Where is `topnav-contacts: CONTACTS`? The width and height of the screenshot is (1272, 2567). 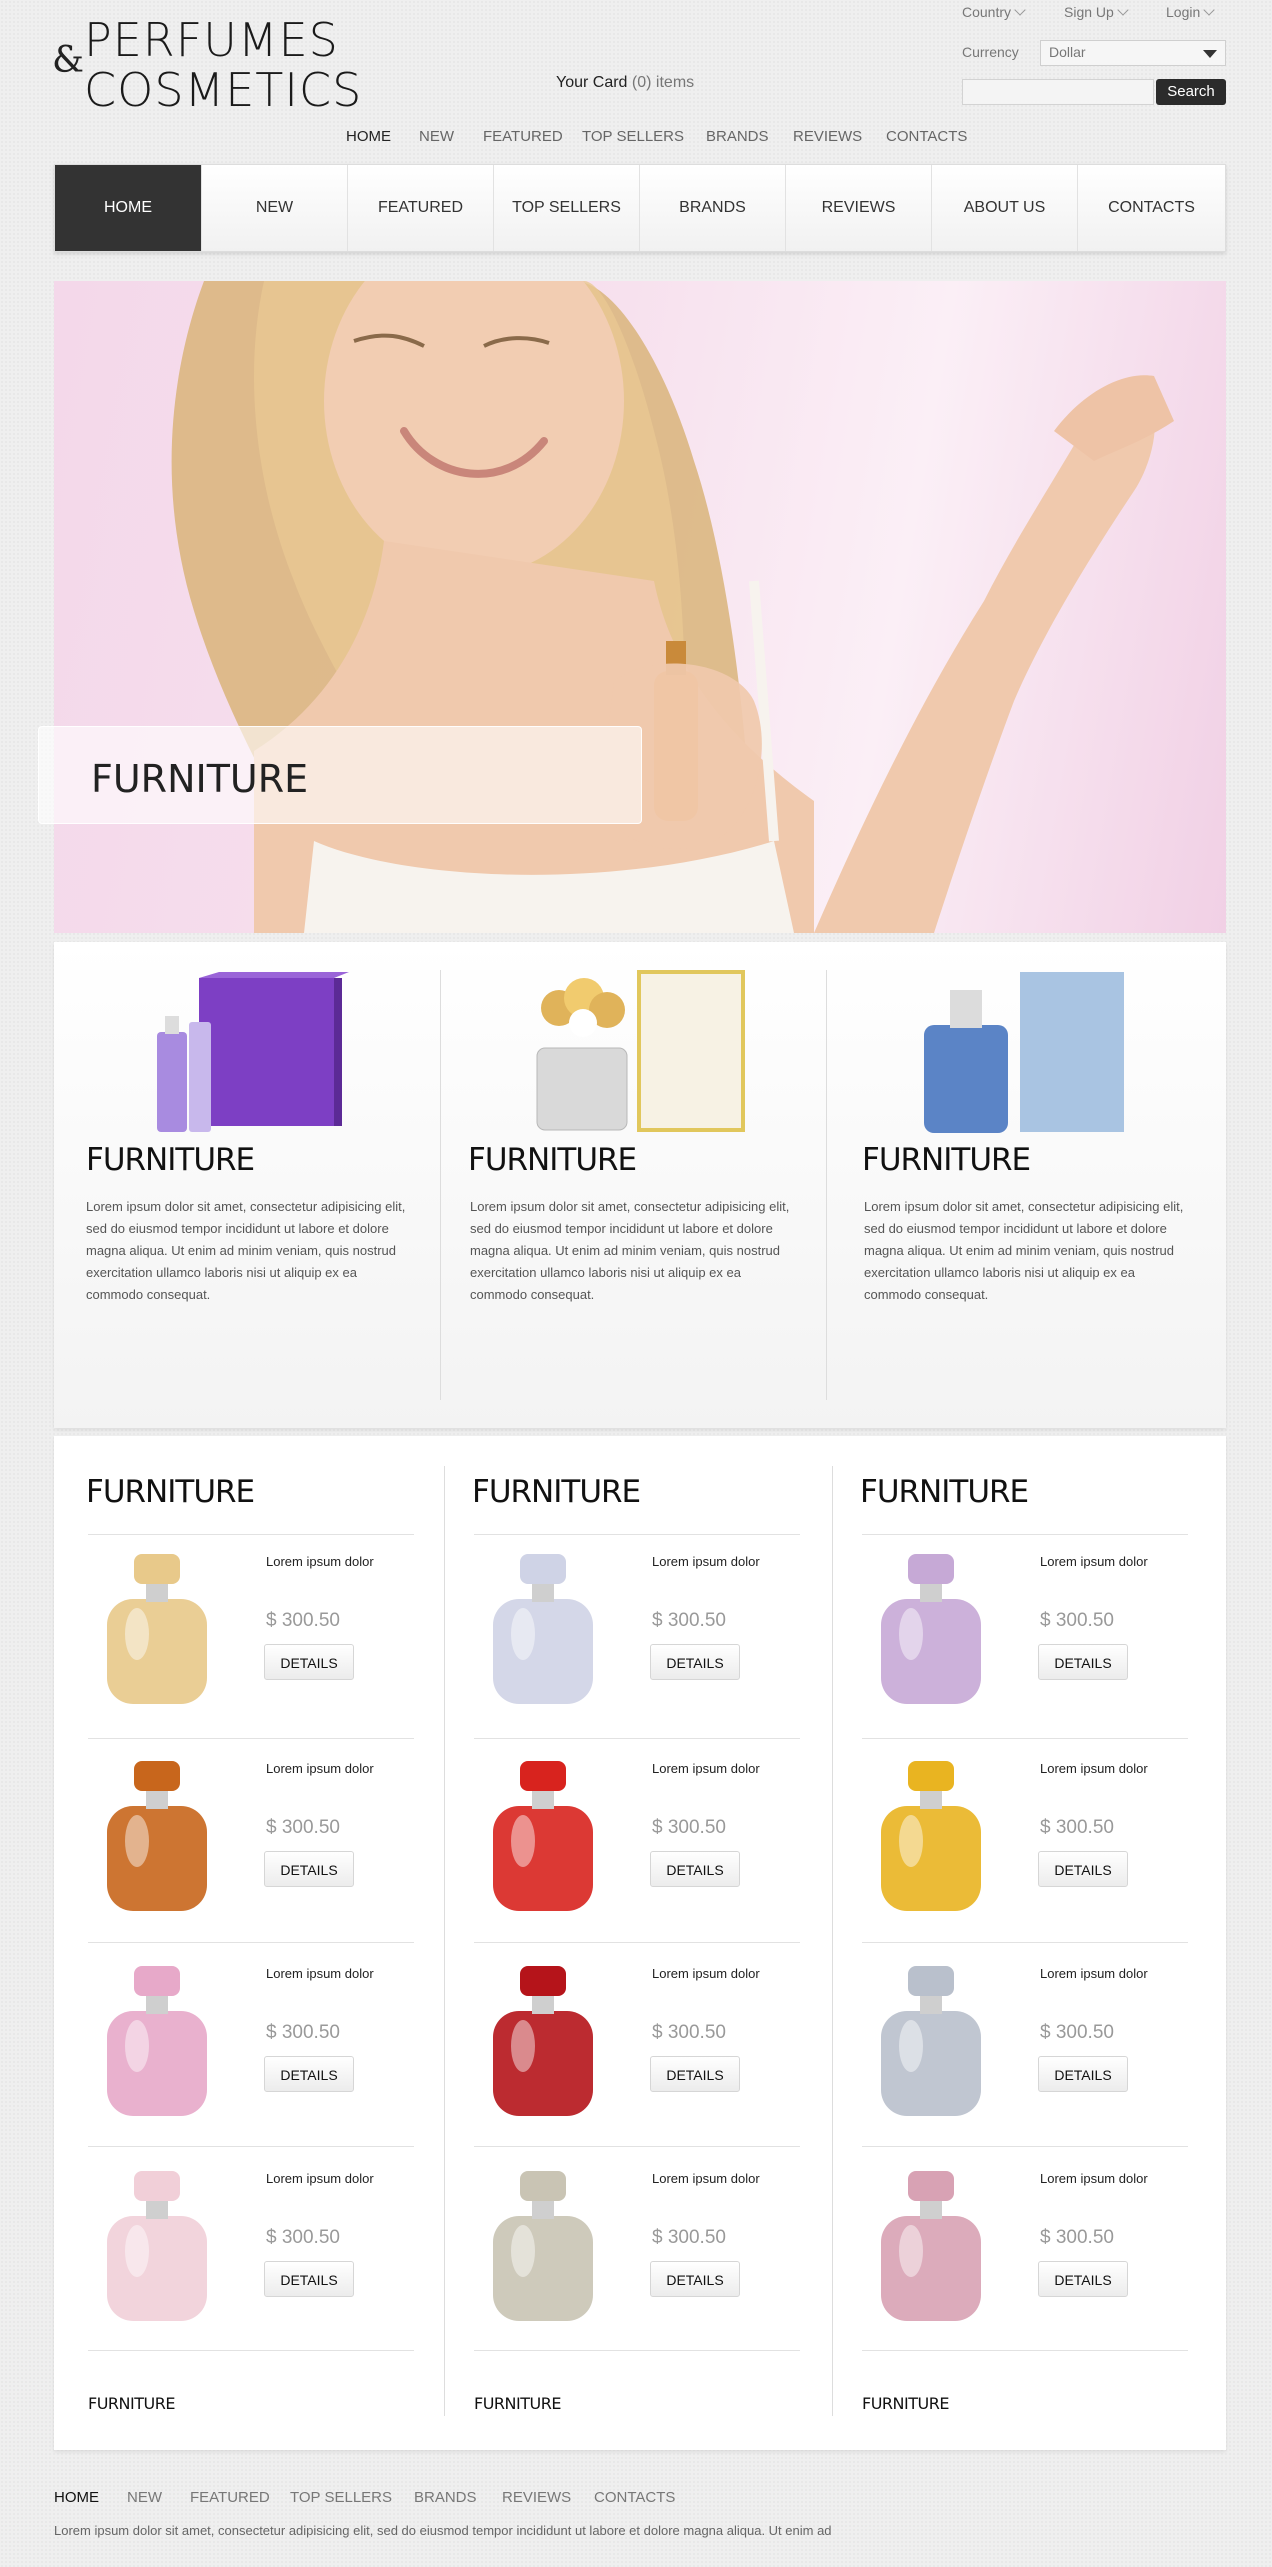 topnav-contacts: CONTACTS is located at coordinates (926, 136).